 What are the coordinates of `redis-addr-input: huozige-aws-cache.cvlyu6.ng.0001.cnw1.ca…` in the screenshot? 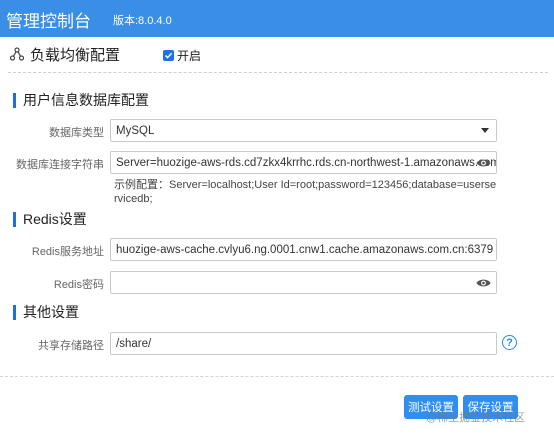 It's located at (303, 249).